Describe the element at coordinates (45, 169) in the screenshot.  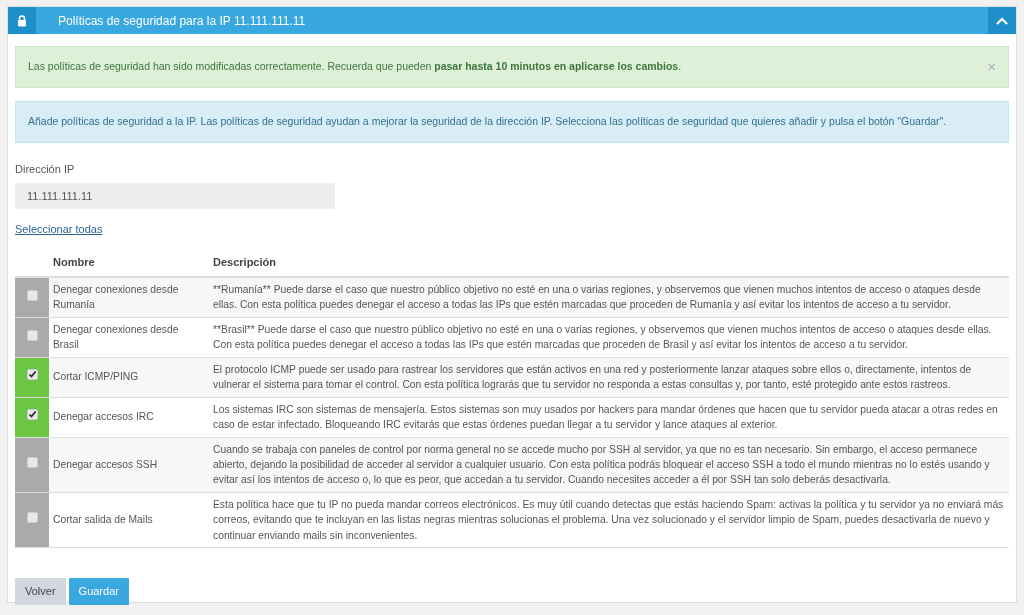
I see `field-label: Dirección IP` at that location.